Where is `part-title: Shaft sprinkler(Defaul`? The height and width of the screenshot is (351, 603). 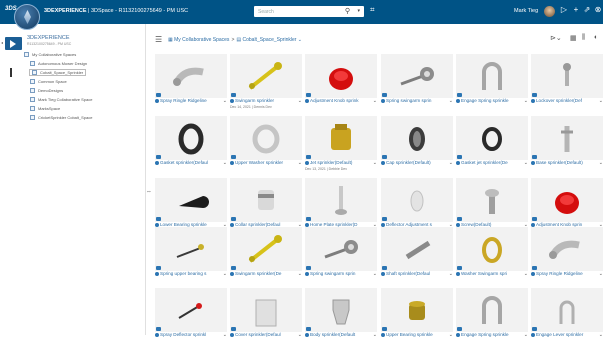 part-title: Shaft sprinkler(Defaul is located at coordinates (412, 274).